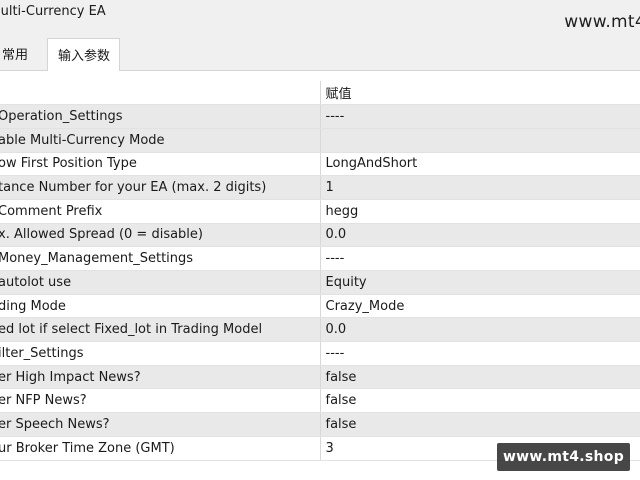  What do you see at coordinates (320, 14) in the screenshot?
I see `window-title-bar: lulti-Currency EA` at bounding box center [320, 14].